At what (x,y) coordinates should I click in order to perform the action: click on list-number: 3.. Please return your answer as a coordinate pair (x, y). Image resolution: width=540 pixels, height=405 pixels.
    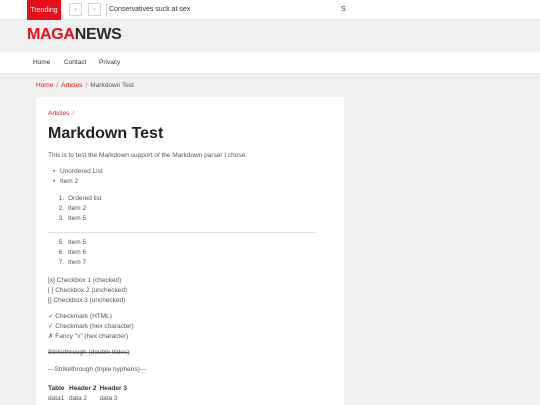
    Looking at the image, I should click on (61, 218).